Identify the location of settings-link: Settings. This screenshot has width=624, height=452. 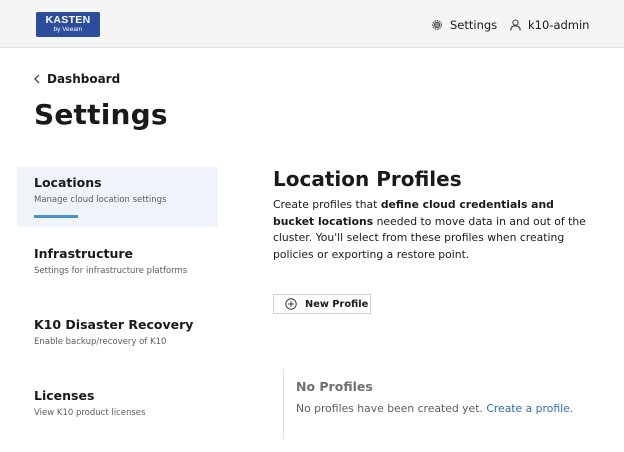
(464, 25).